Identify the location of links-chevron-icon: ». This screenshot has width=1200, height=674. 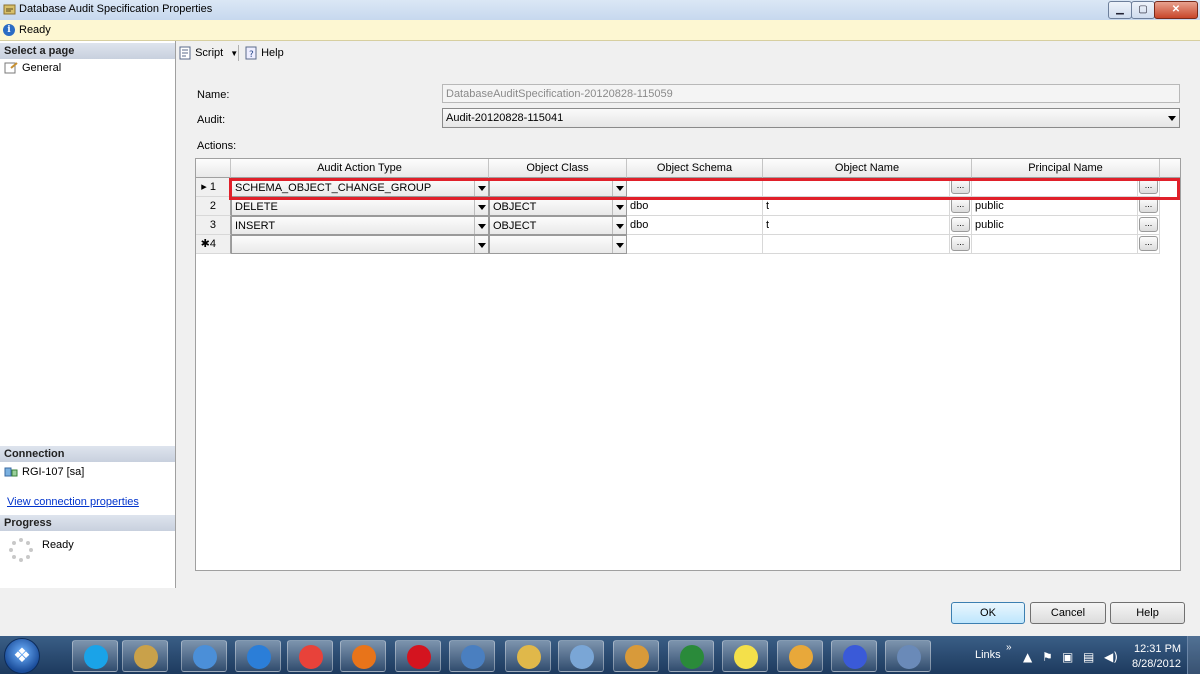
(1009, 647).